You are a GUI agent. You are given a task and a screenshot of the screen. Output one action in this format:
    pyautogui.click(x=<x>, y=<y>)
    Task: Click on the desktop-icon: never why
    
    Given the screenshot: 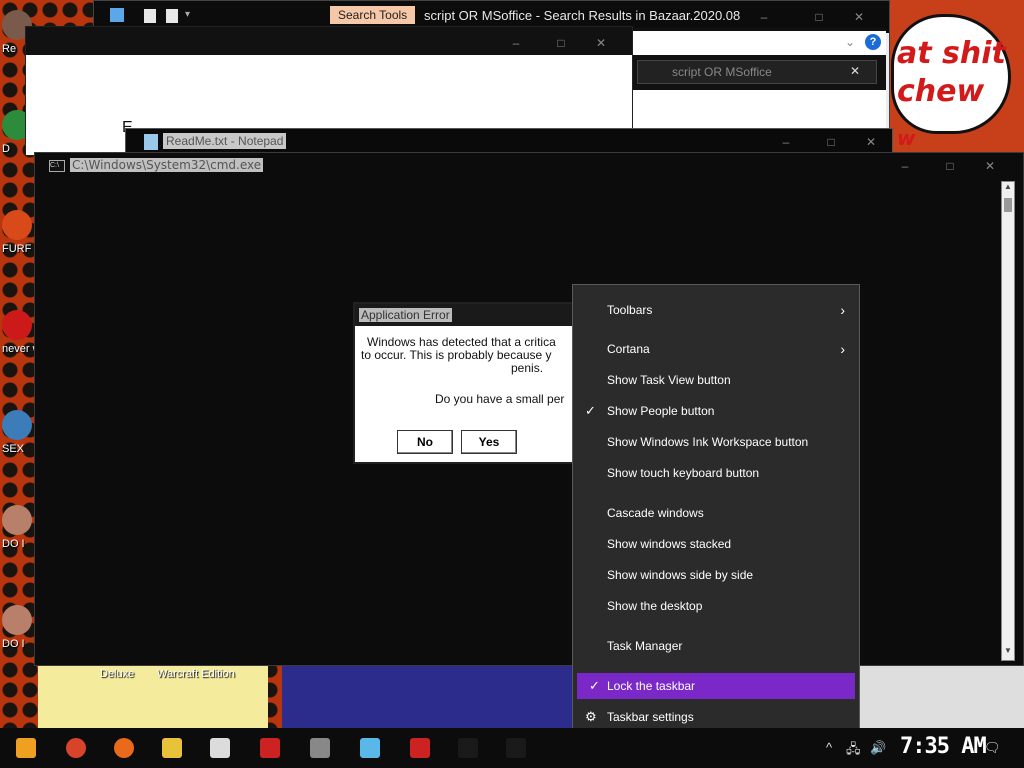 What is the action you would take?
    pyautogui.click(x=18, y=332)
    